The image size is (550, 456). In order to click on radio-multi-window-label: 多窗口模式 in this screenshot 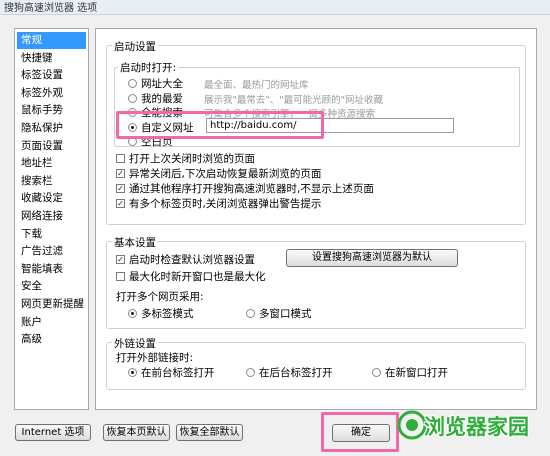, I will do `click(285, 314)`.